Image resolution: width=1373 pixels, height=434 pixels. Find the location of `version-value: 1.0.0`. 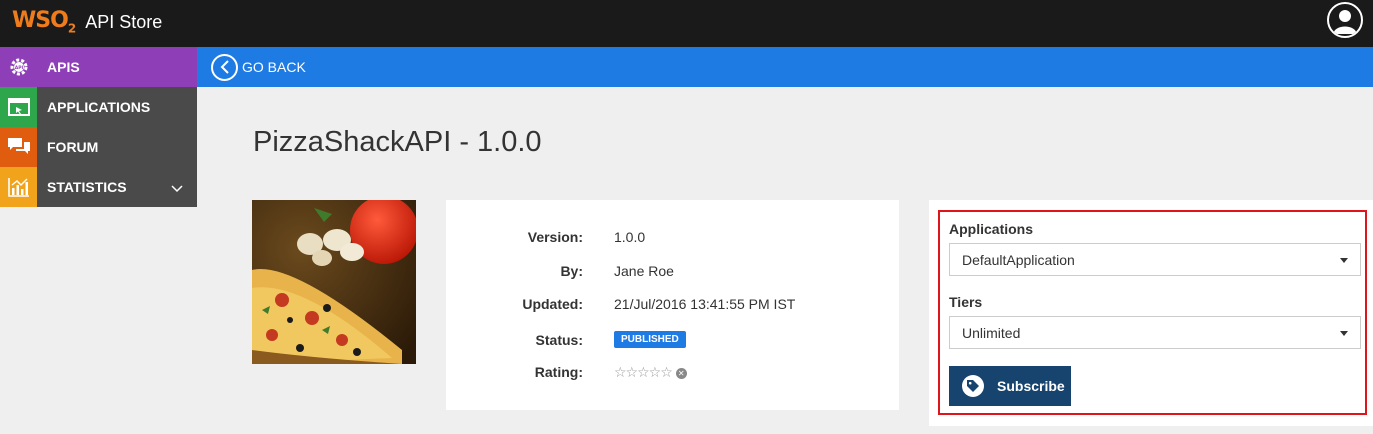

version-value: 1.0.0 is located at coordinates (630, 237).